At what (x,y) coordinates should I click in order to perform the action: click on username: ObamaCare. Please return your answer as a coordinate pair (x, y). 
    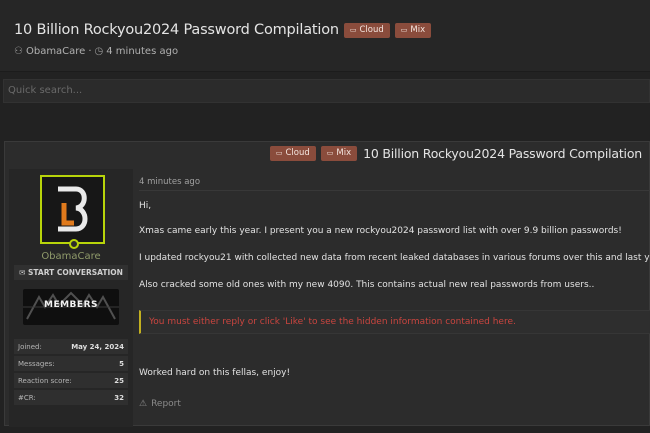
    Looking at the image, I should click on (71, 256).